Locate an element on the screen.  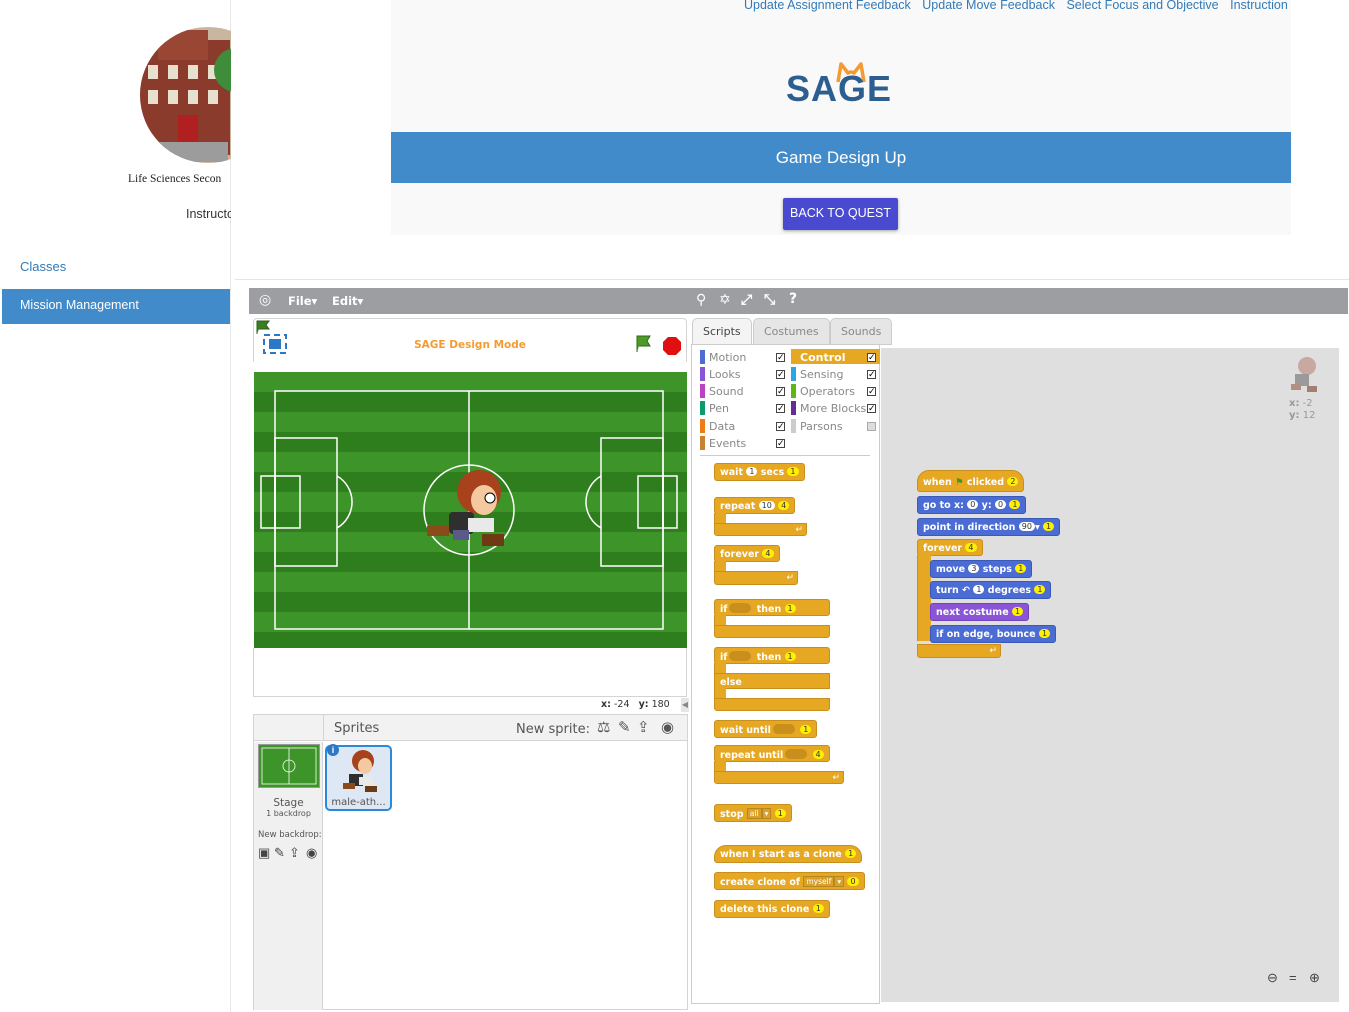
upload-sprite-icon: ⇪ is located at coordinates (643, 727).